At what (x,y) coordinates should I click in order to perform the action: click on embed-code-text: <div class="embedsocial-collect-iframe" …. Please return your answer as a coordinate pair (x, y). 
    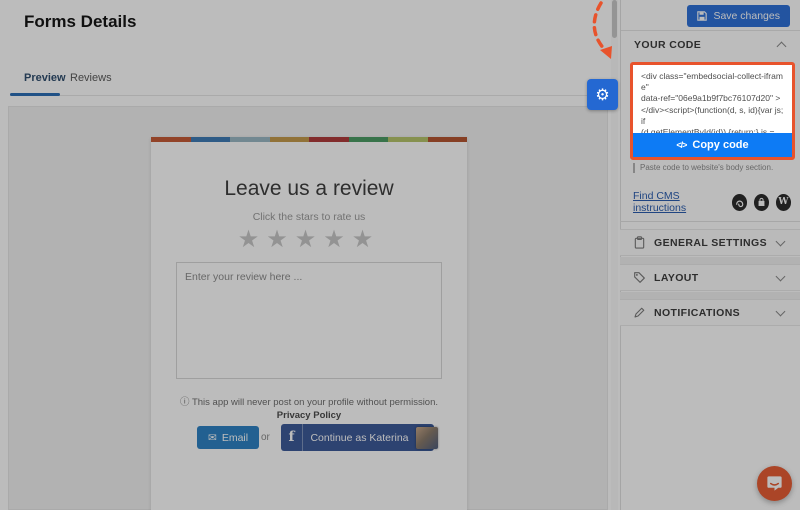
    Looking at the image, I should click on (712, 99).